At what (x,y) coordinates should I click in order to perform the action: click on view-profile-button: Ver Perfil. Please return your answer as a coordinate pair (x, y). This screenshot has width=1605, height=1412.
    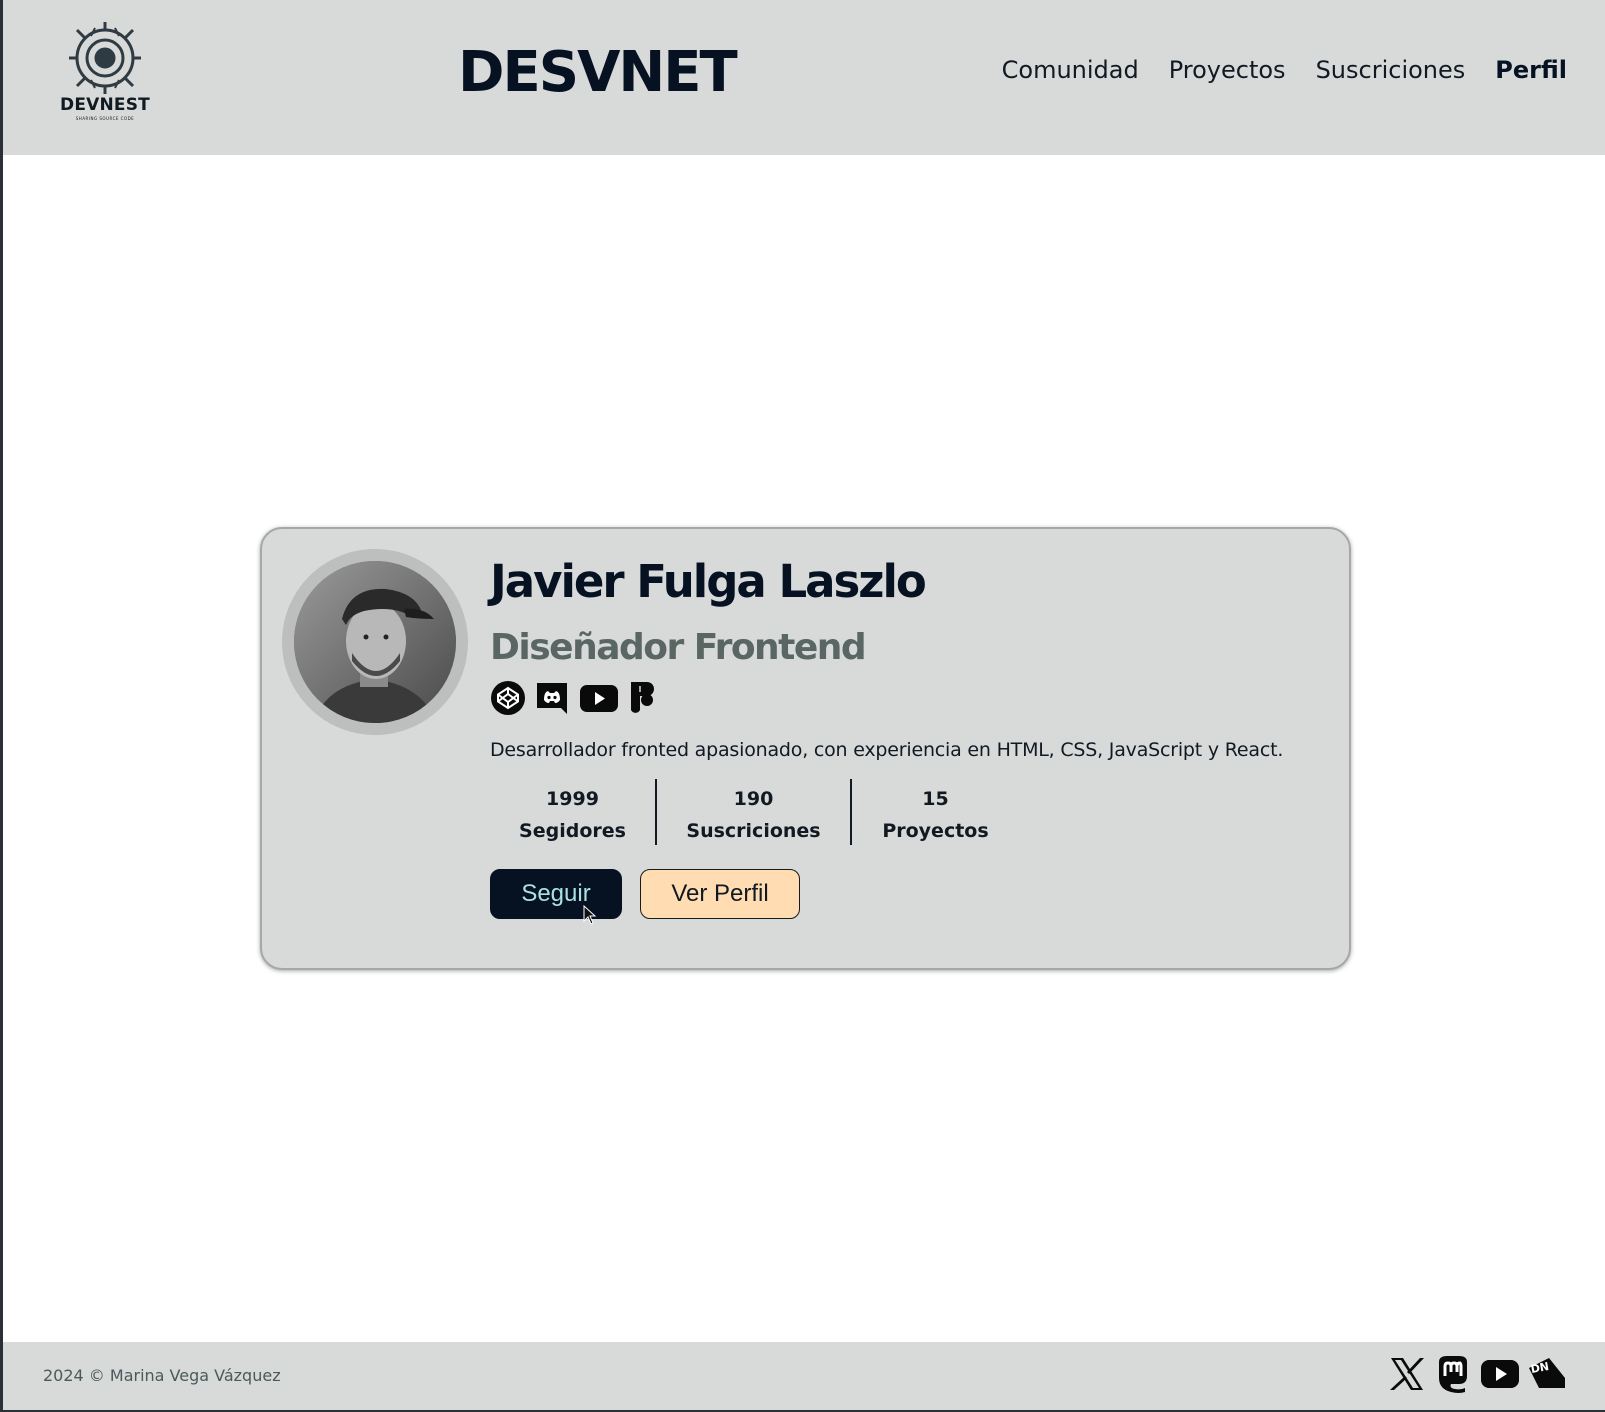
    Looking at the image, I should click on (720, 894).